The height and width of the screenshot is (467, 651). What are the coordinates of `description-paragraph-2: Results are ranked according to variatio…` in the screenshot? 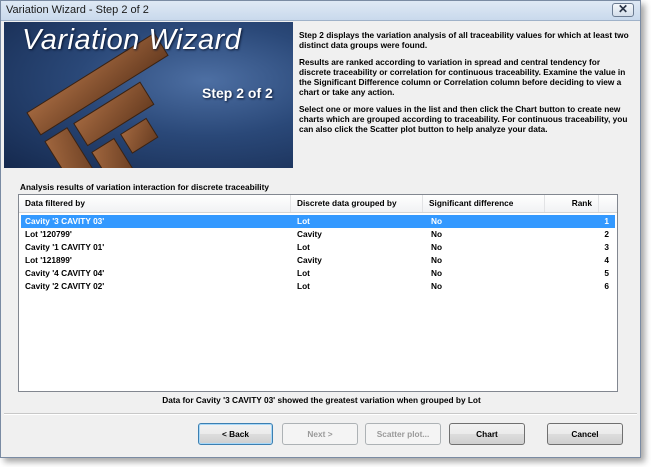 It's located at (462, 77).